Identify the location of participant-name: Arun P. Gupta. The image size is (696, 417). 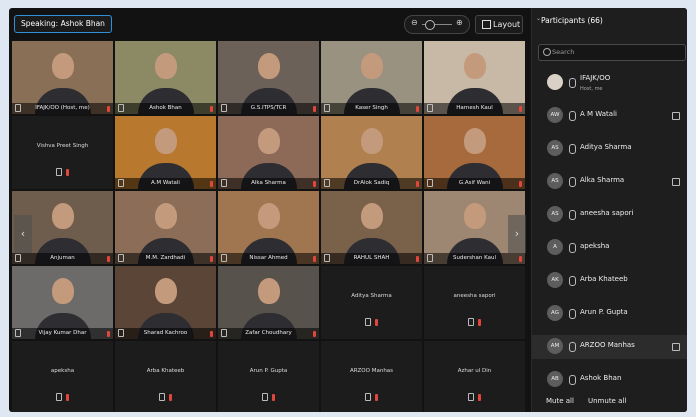
(604, 312).